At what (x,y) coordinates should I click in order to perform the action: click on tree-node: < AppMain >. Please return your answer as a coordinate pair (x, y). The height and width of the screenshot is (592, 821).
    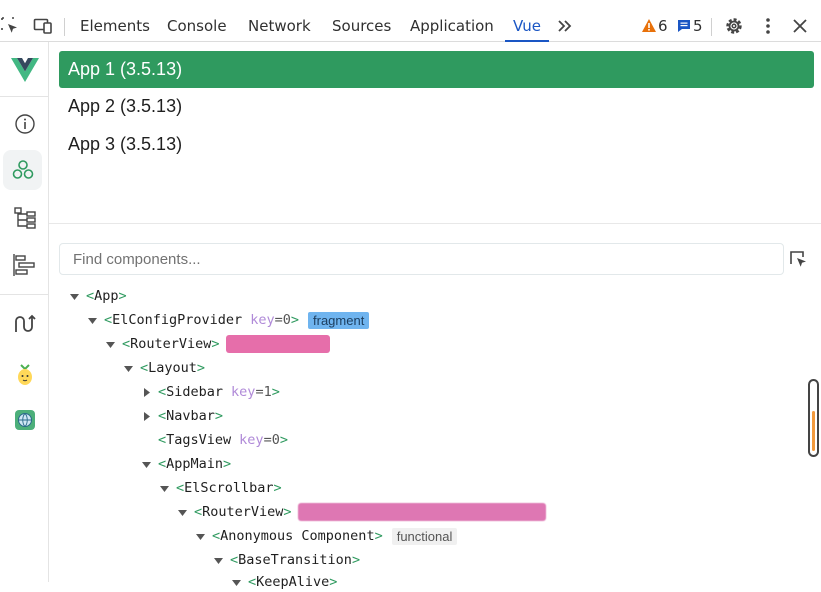
    Looking at the image, I should click on (186, 464).